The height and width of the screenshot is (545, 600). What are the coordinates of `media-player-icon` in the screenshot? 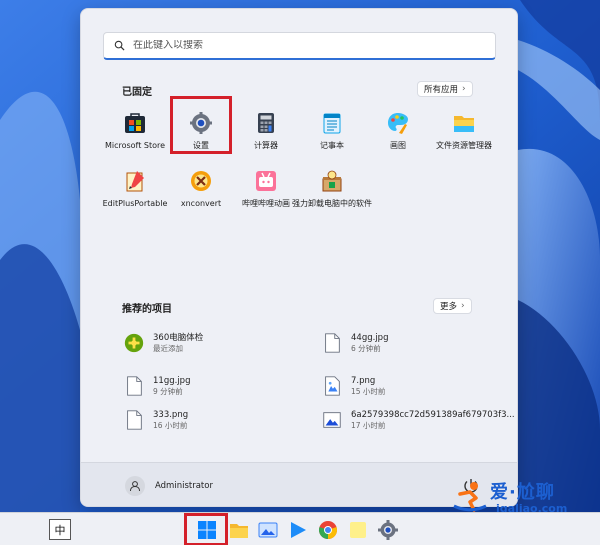 It's located at (298, 530).